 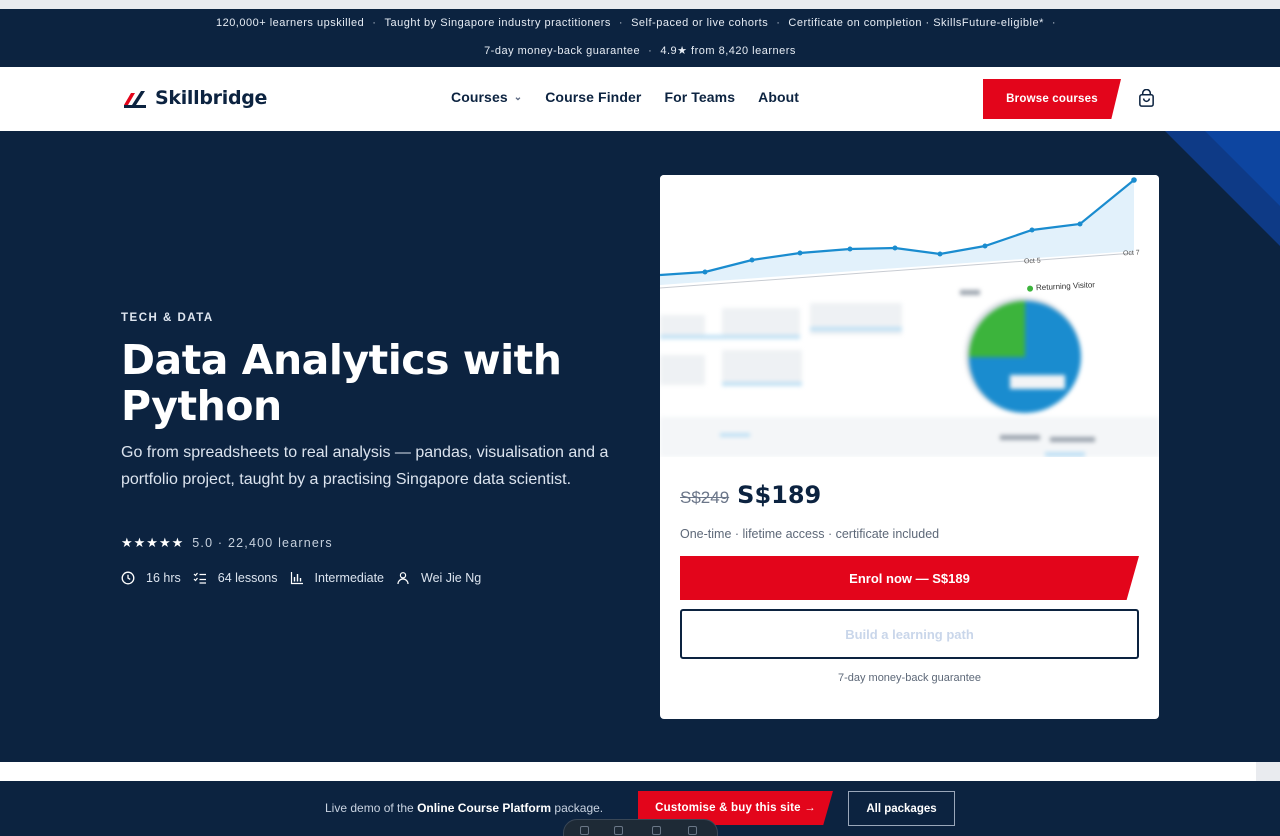 What do you see at coordinates (728, 51) in the screenshot?
I see `announcement-item: 4.9★ from 8,420 learners` at bounding box center [728, 51].